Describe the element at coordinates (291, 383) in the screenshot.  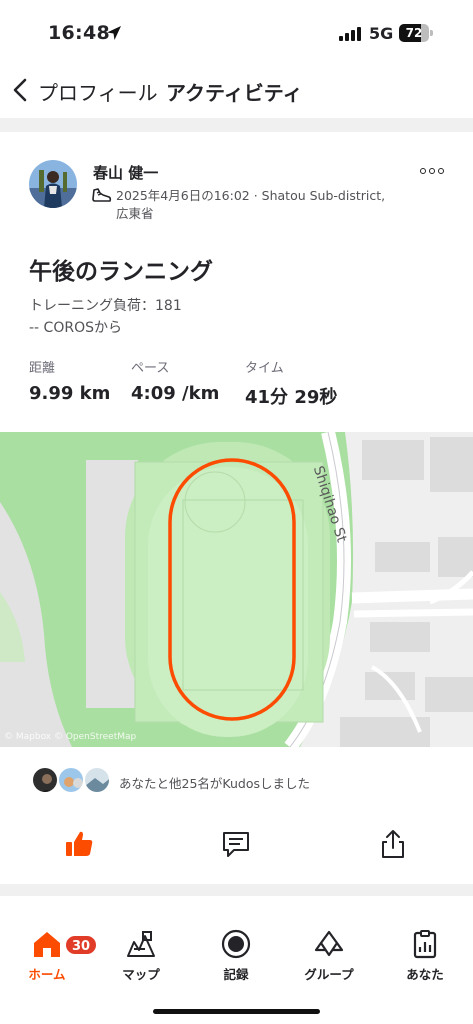
I see `stat-time: タイム 41分 29秒` at that location.